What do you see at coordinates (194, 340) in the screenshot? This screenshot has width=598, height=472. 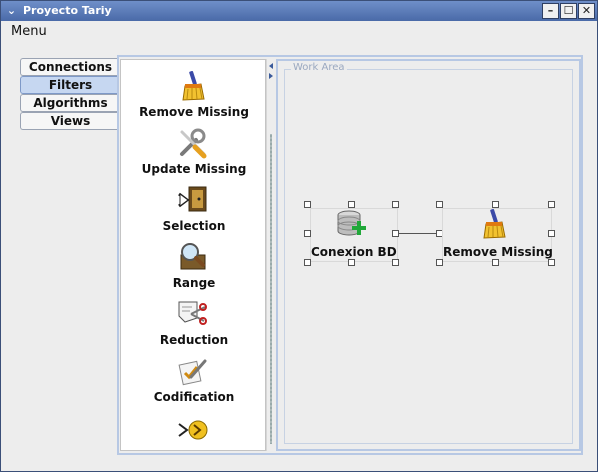 I see `tool-label: Reduction` at bounding box center [194, 340].